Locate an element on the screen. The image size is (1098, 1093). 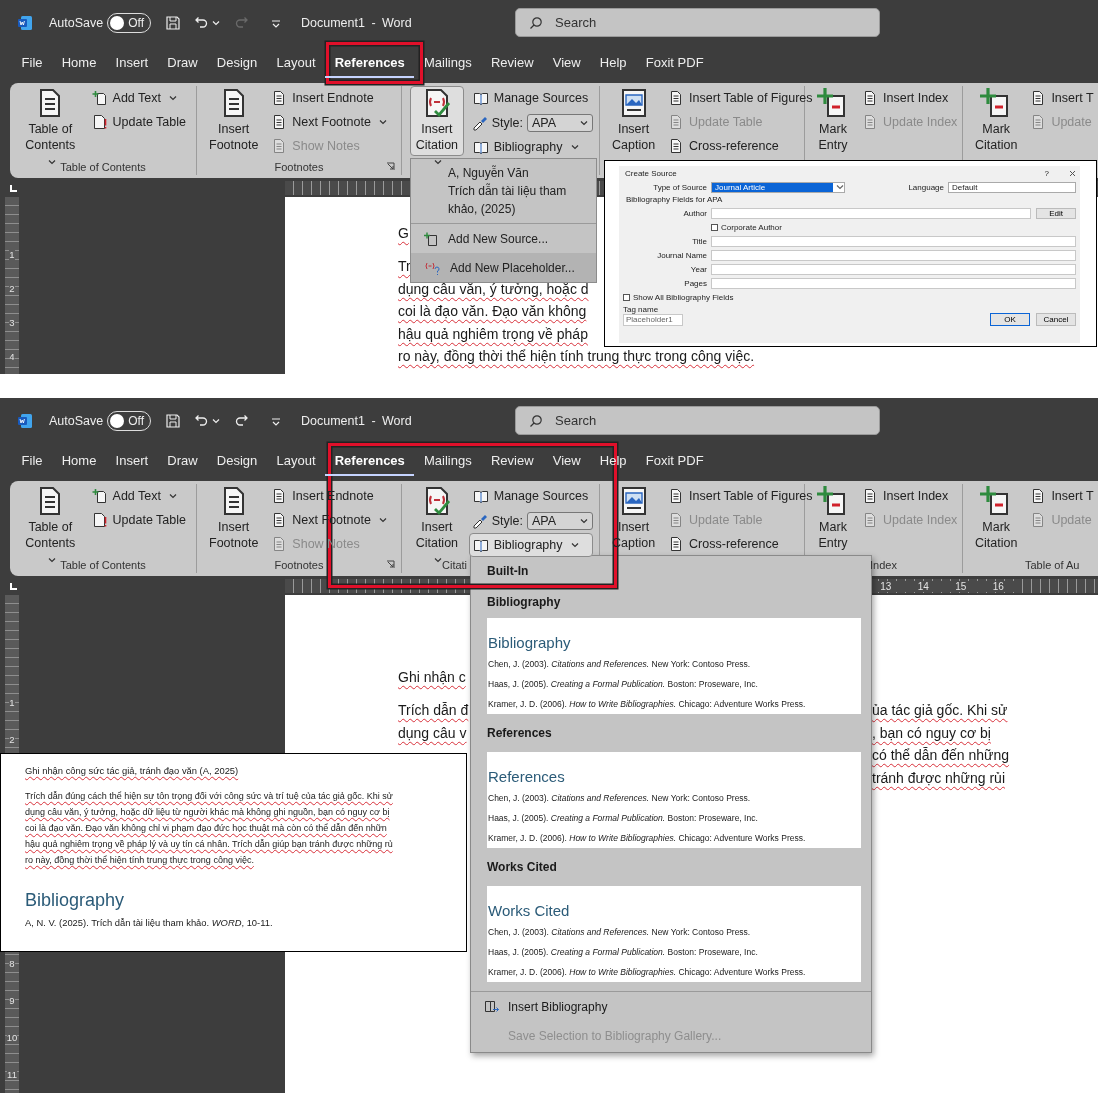
dialog-button: Cancel is located at coordinates (1056, 319).